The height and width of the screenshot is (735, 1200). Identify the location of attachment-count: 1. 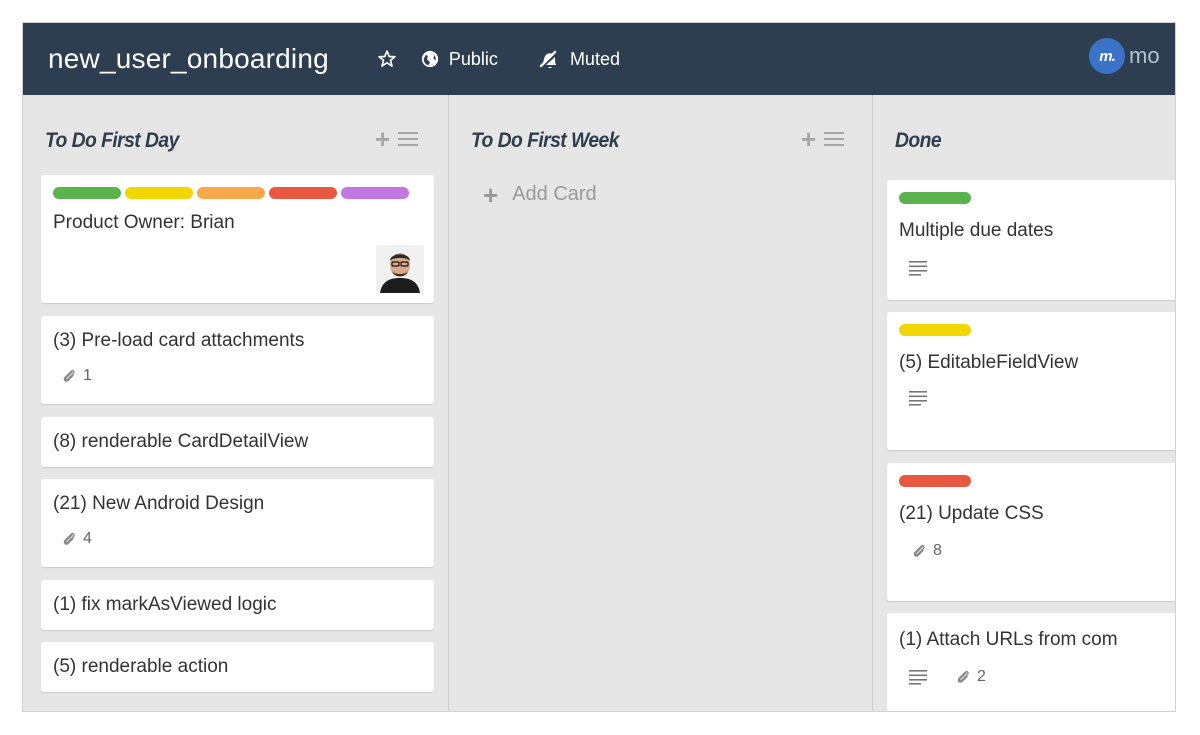
(76, 376).